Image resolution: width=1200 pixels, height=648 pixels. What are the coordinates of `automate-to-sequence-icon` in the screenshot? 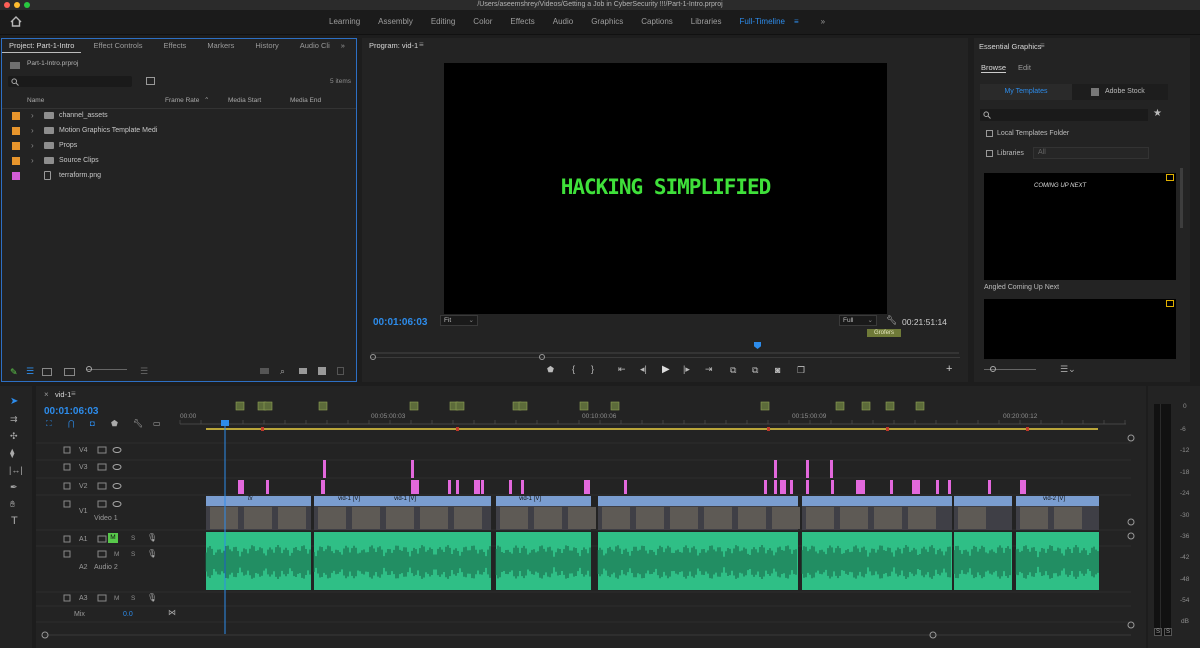 It's located at (264, 371).